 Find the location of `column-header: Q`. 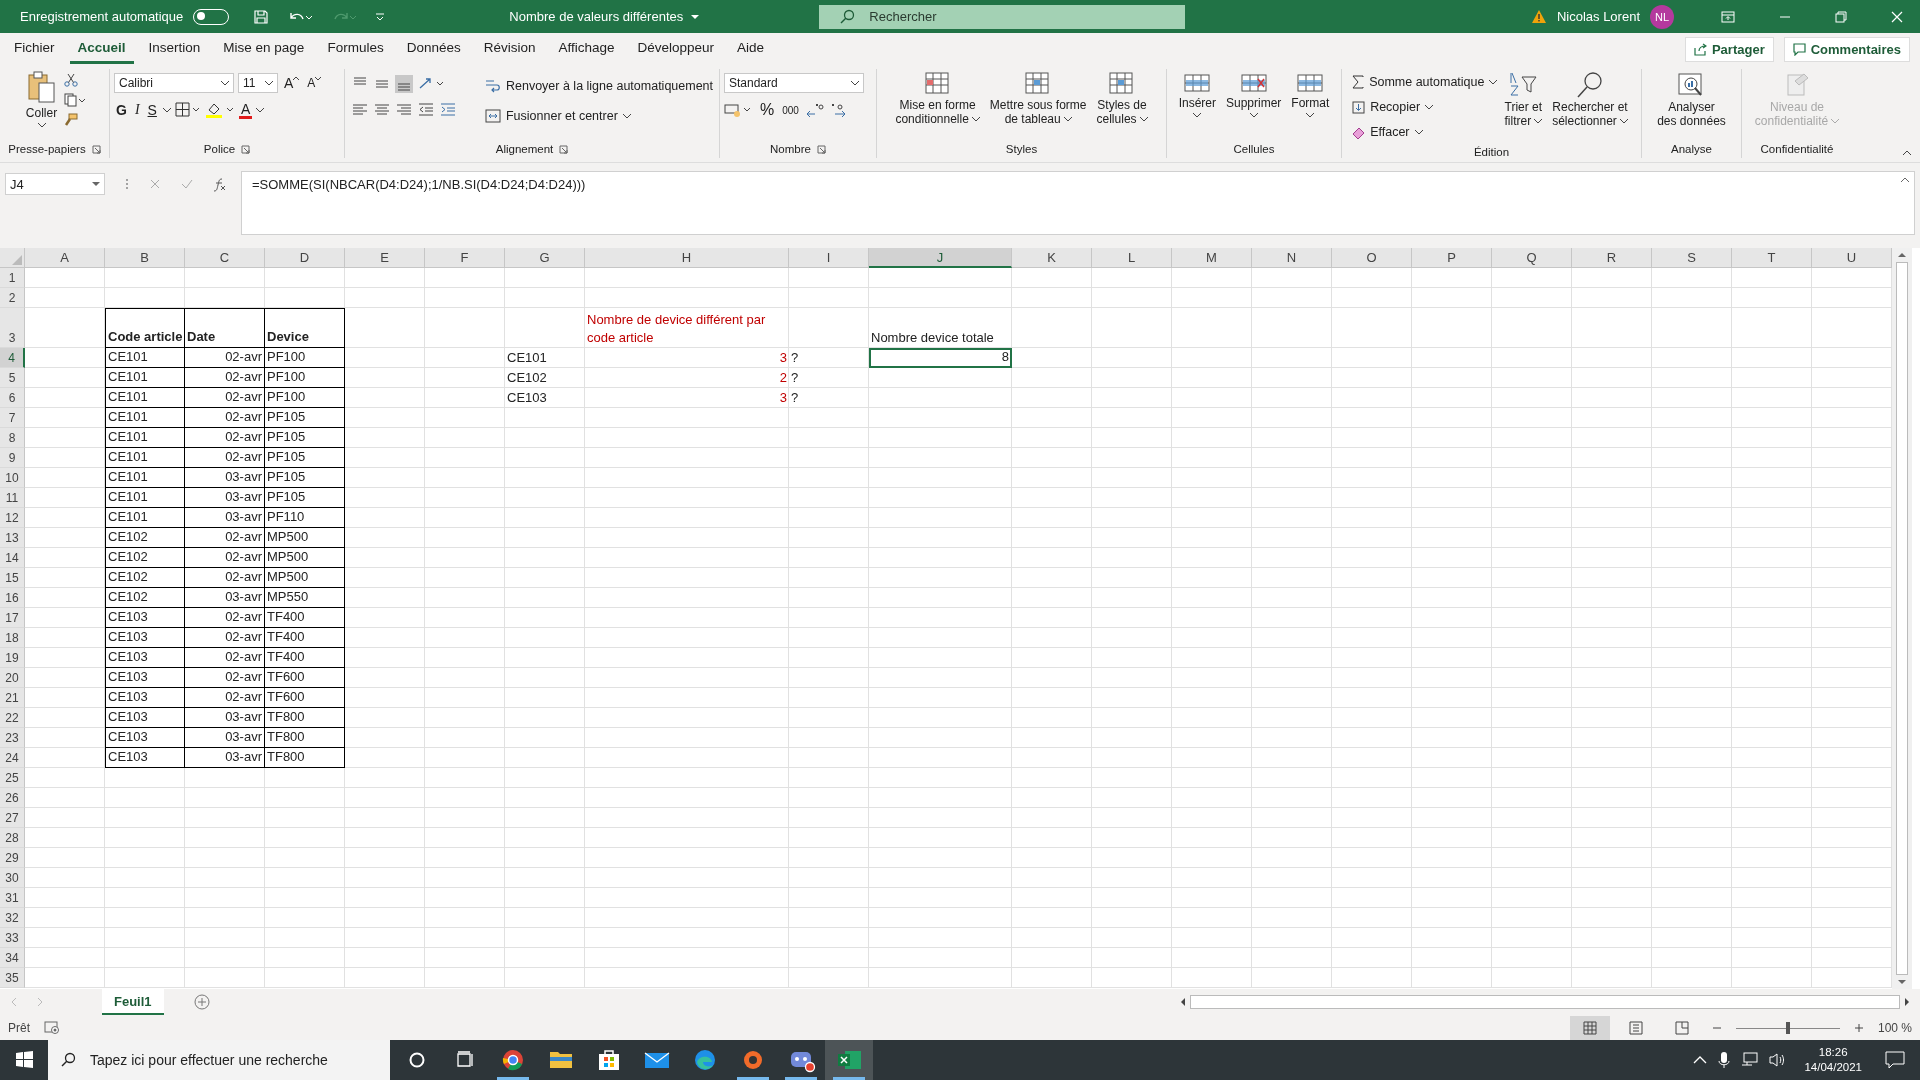

column-header: Q is located at coordinates (1532, 258).